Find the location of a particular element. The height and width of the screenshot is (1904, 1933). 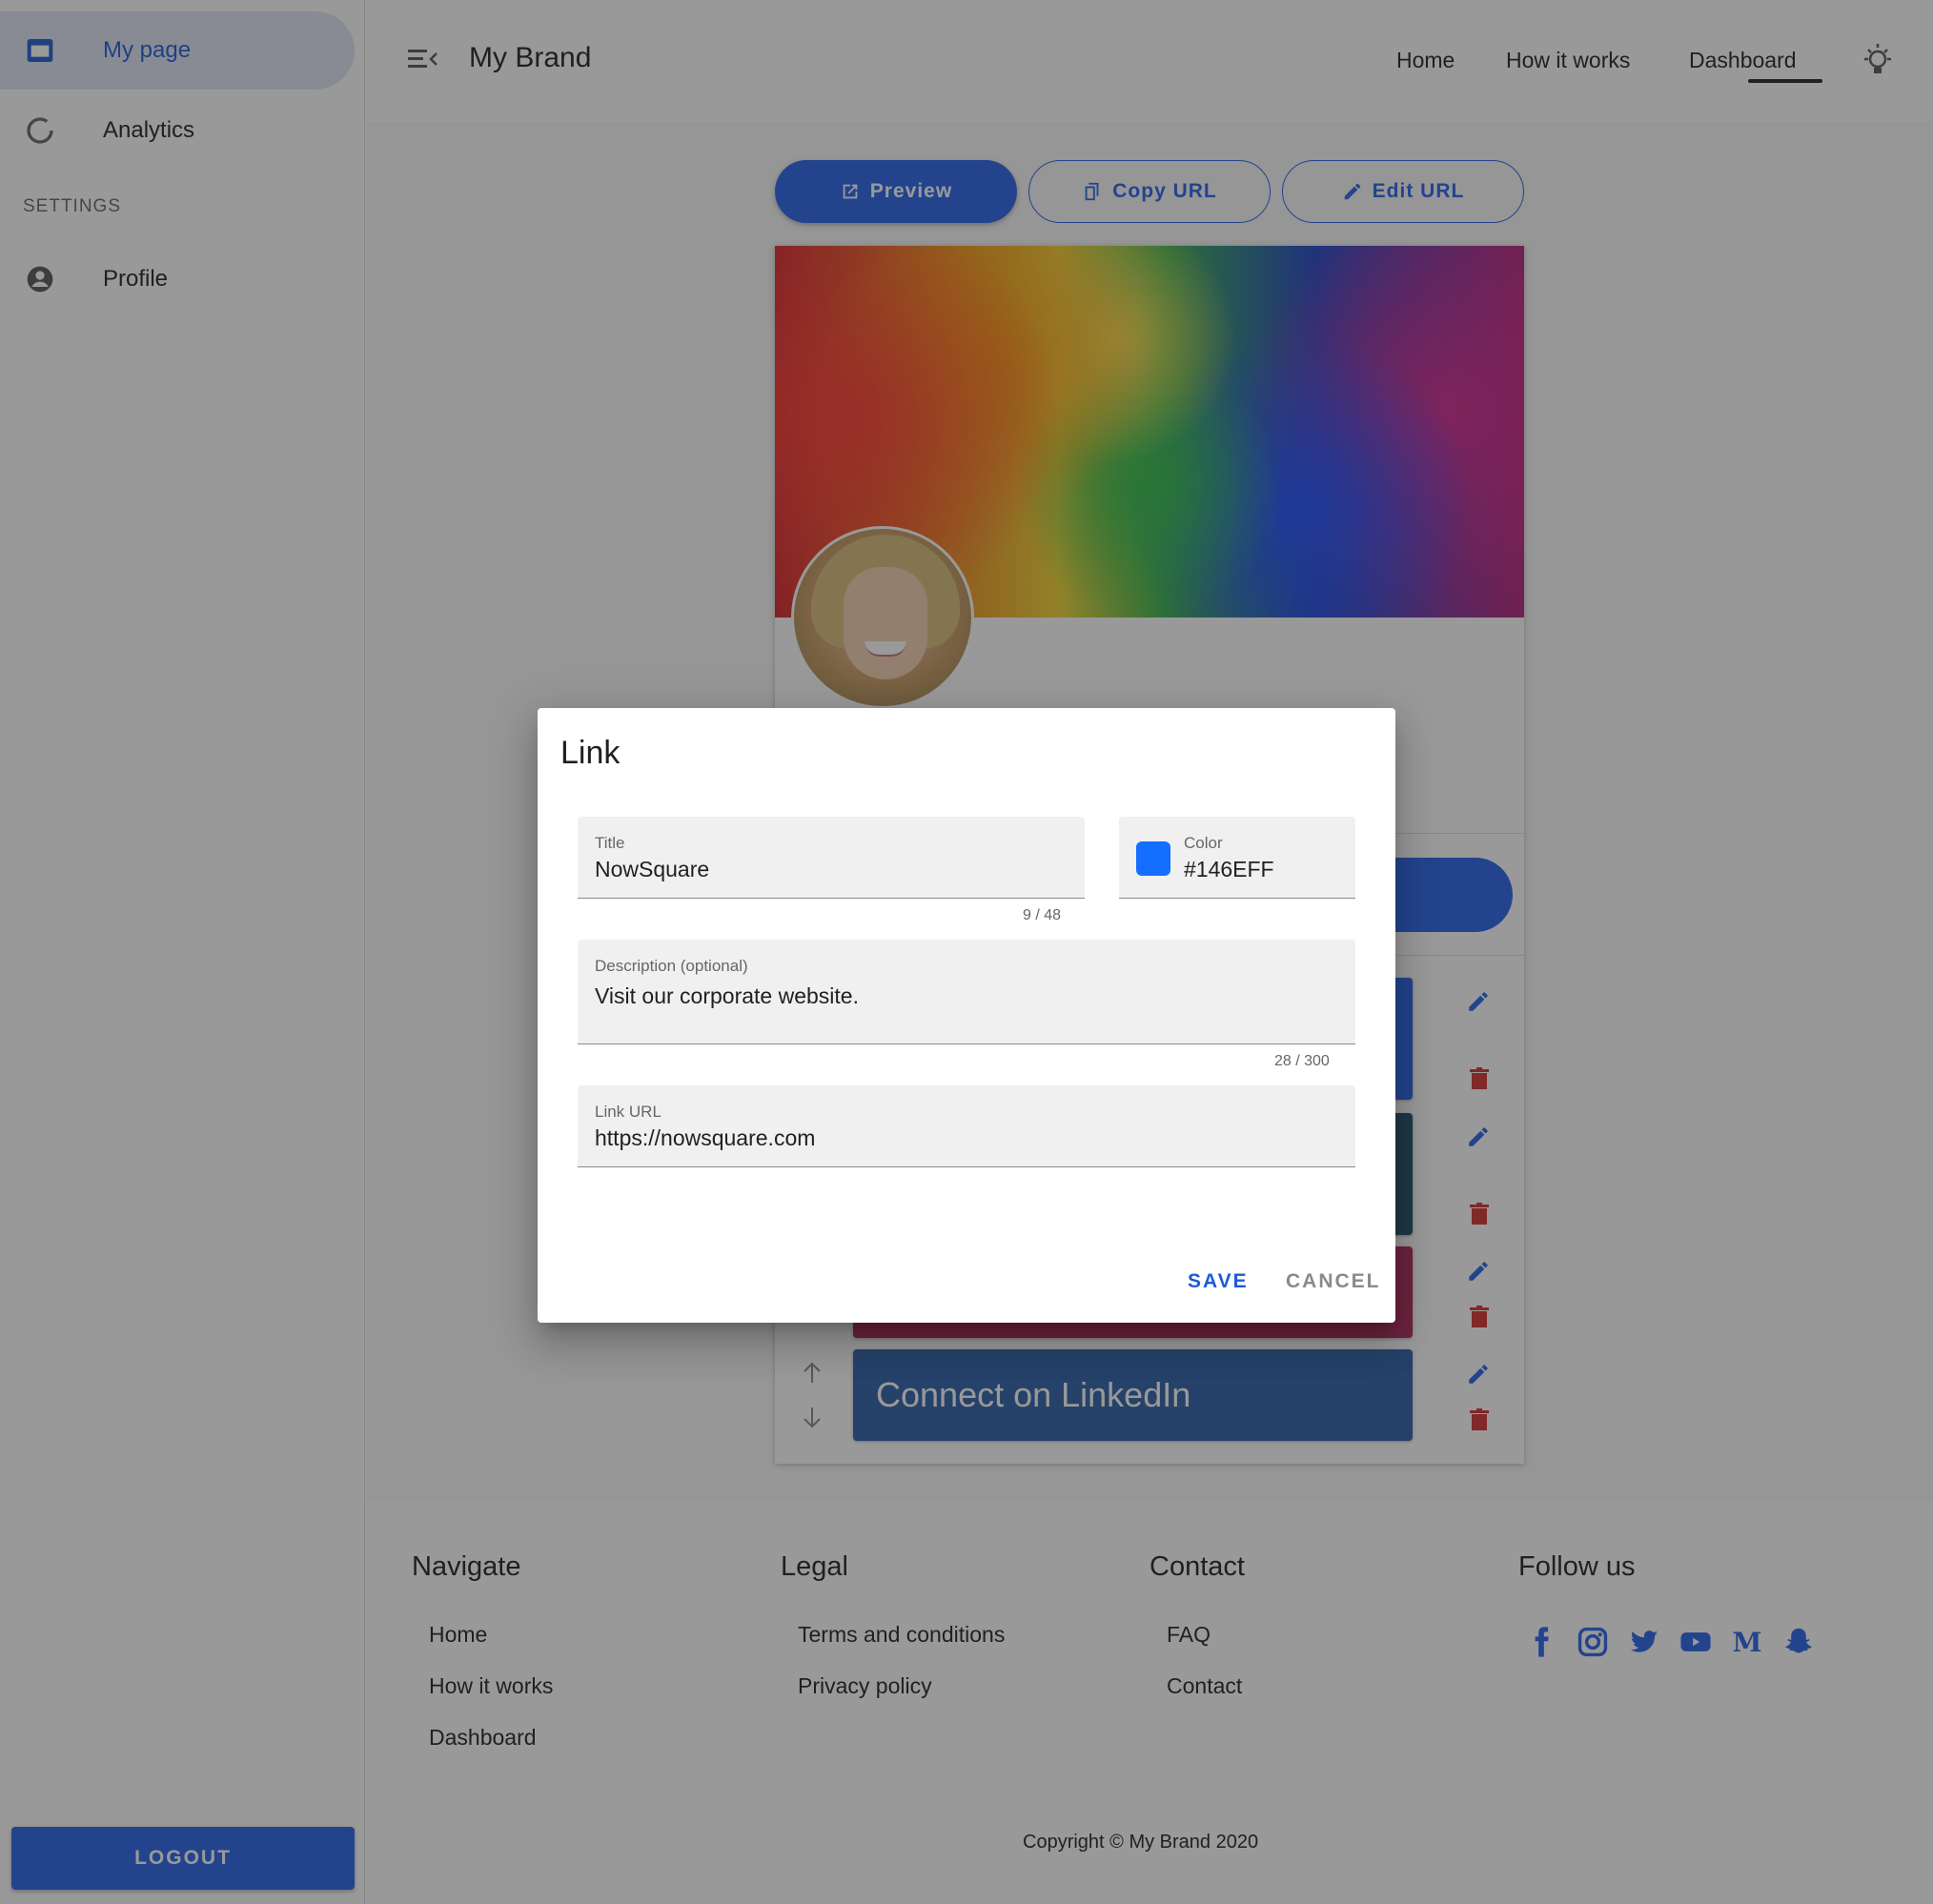

color-field: Color #146EFF is located at coordinates (1237, 858).